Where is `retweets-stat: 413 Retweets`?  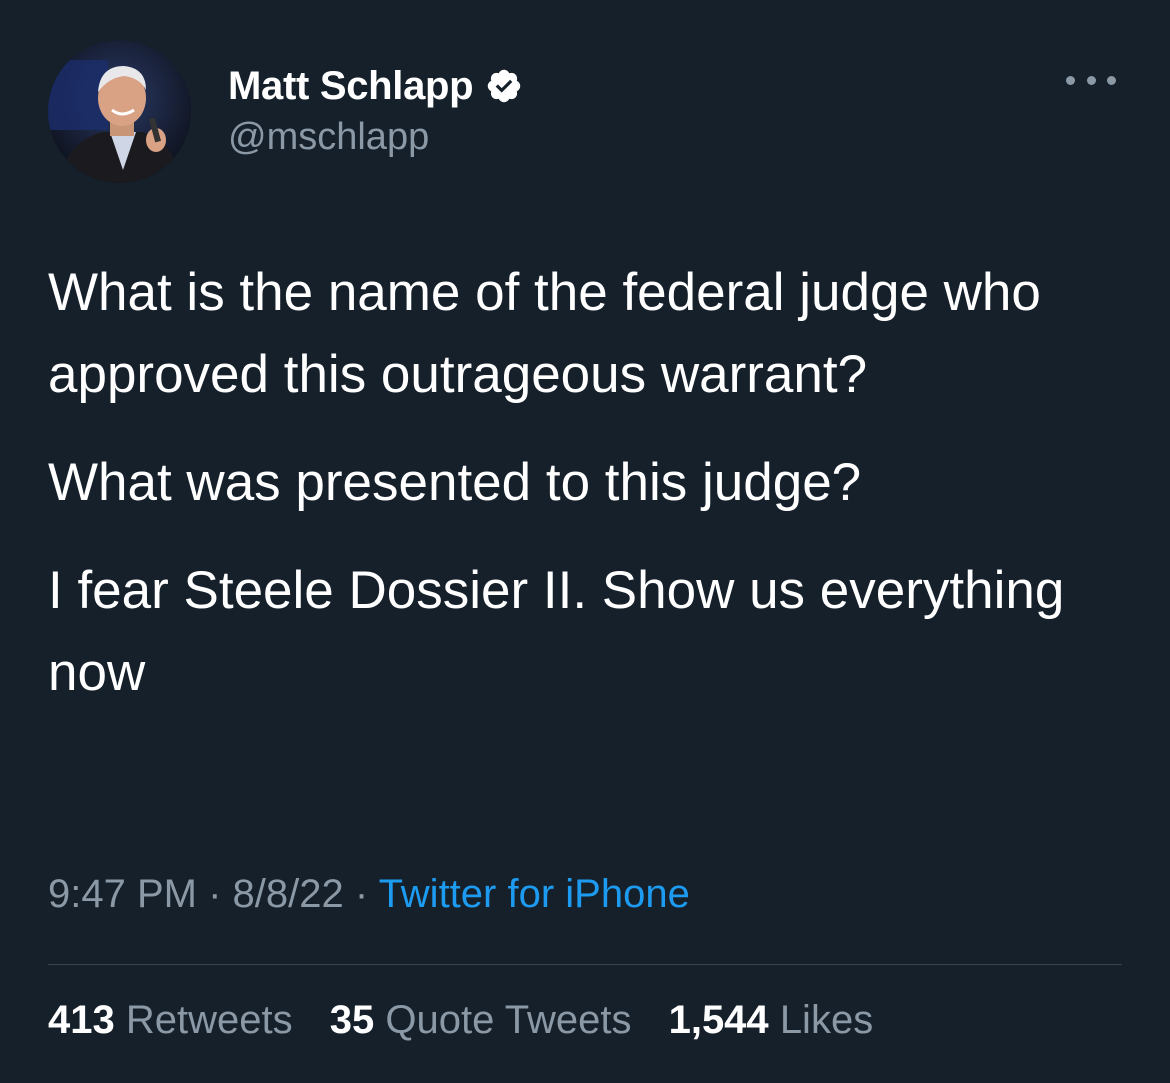 retweets-stat: 413 Retweets is located at coordinates (170, 1020).